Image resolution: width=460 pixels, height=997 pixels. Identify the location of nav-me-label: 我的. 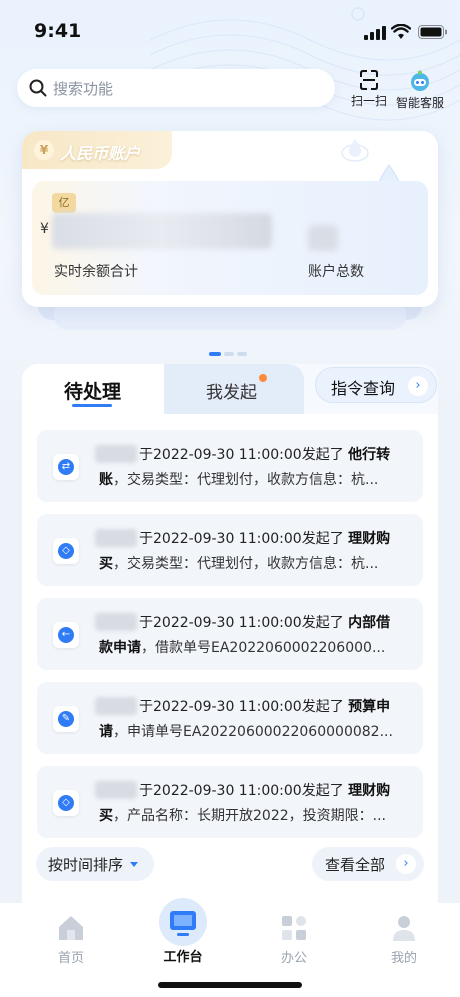
(403, 958).